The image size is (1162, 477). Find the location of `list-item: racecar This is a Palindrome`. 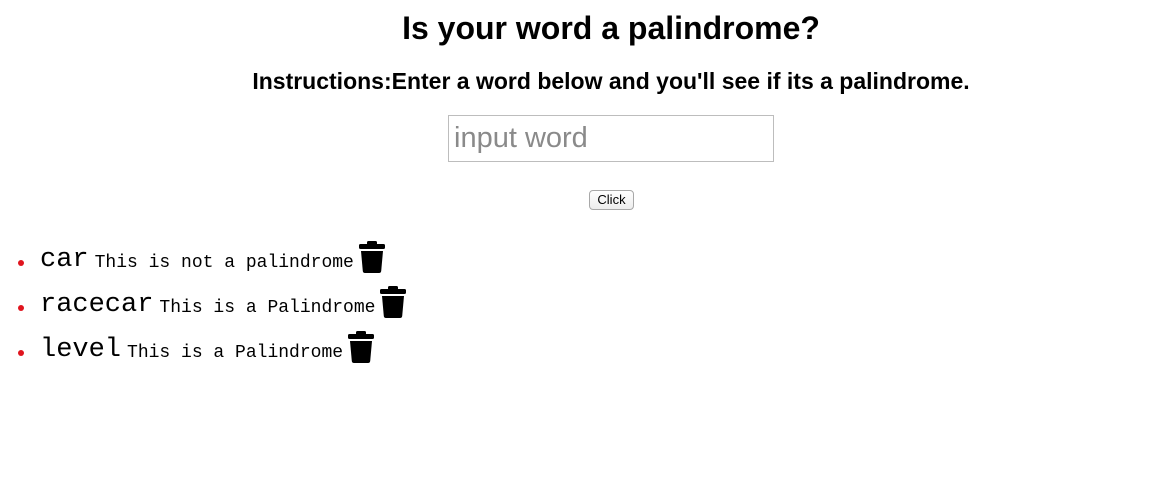

list-item: racecar This is a Palindrome is located at coordinates (203, 307).